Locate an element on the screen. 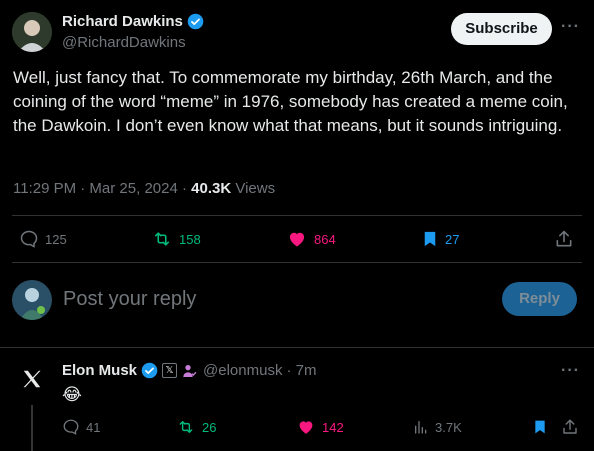 The image size is (594, 451). reply-button: Reply is located at coordinates (539, 299).